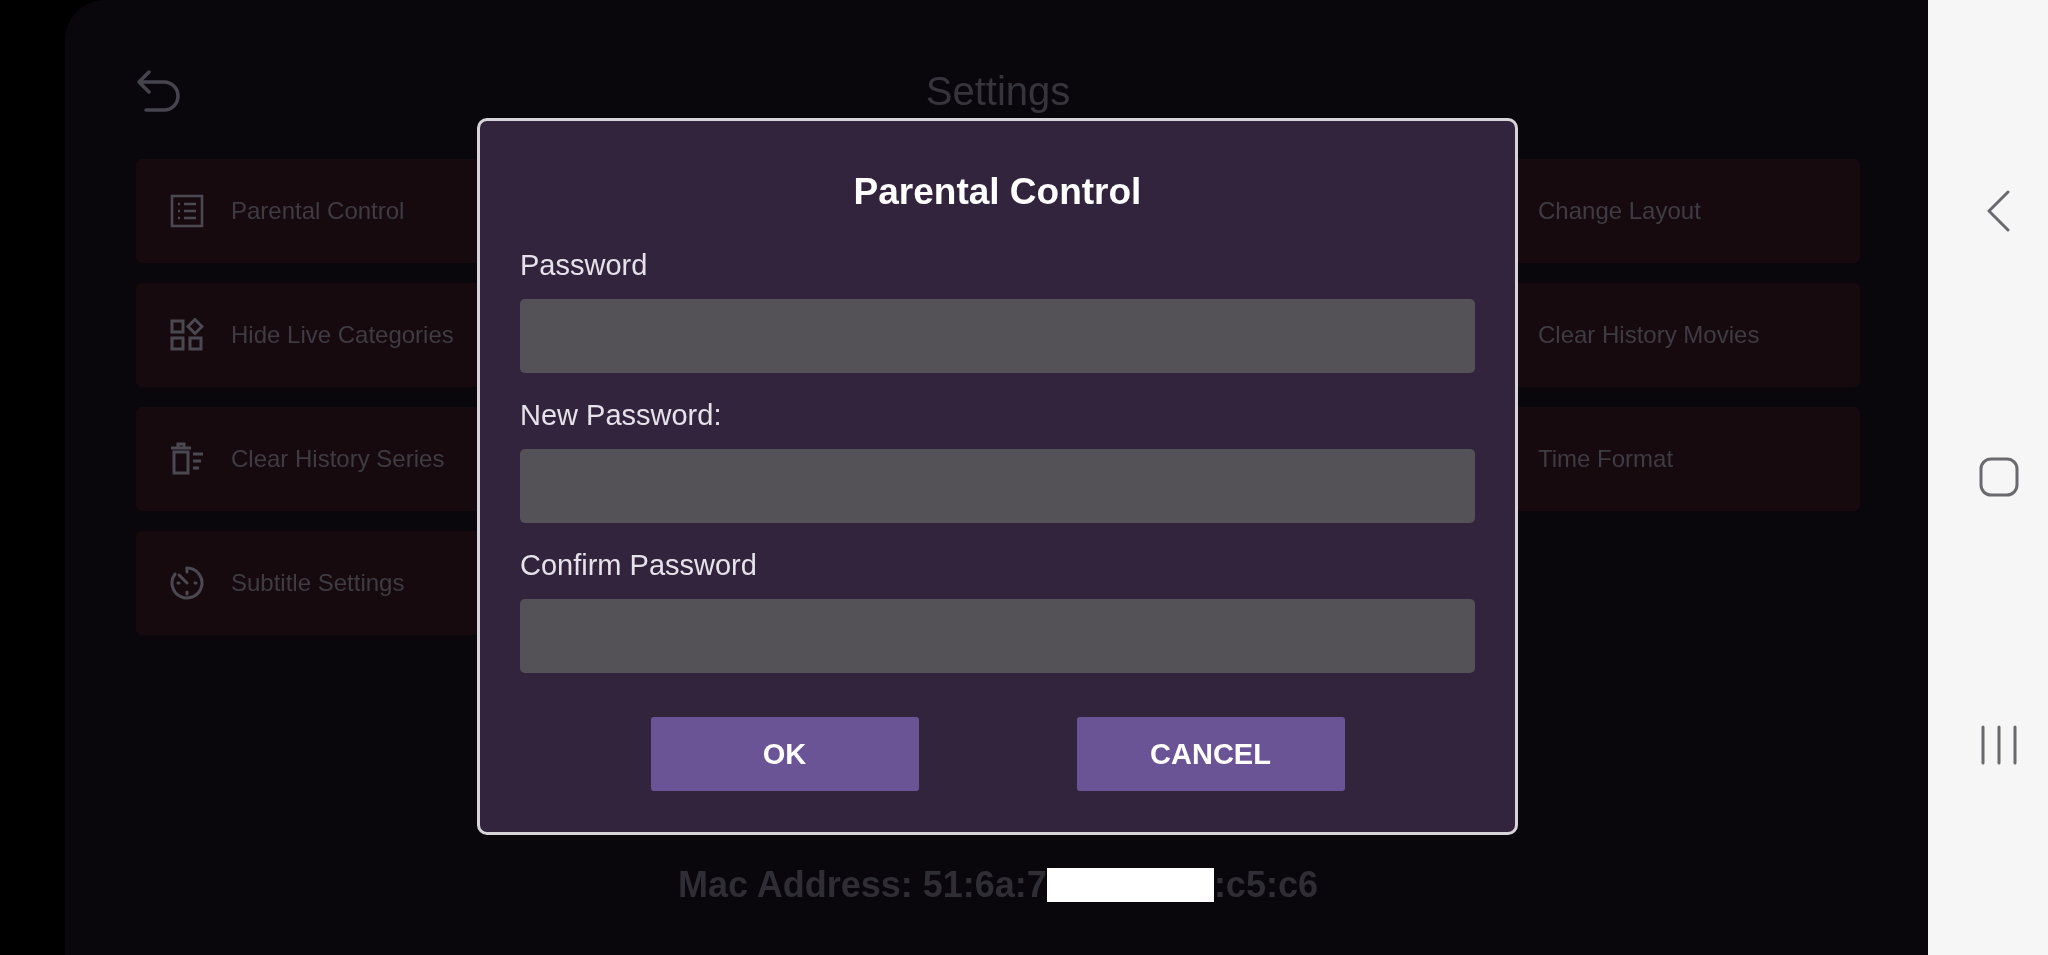 The image size is (2048, 955). Describe the element at coordinates (784, 754) in the screenshot. I see `ok-button: OK` at that location.